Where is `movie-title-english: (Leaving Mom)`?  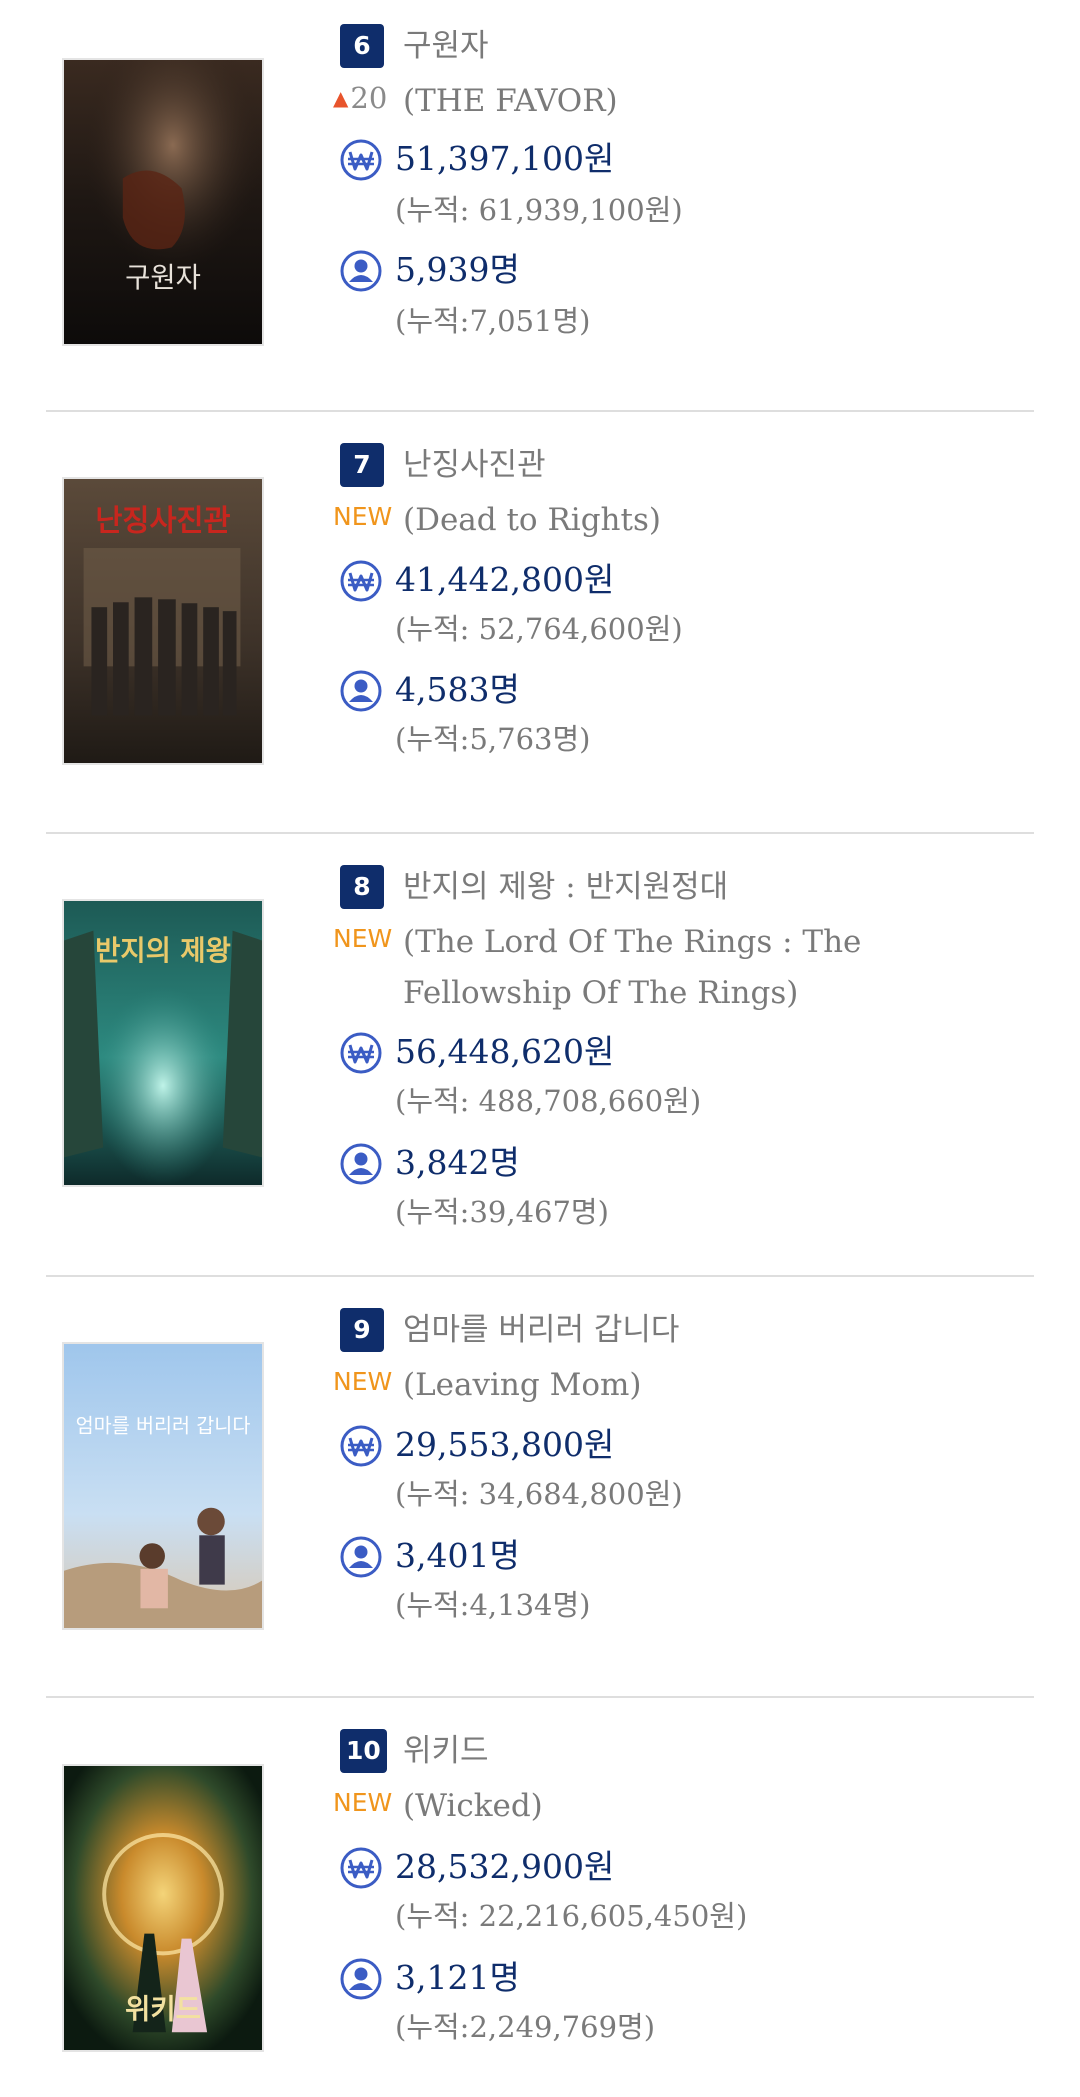
movie-title-english: (Leaving Mom) is located at coordinates (522, 1385).